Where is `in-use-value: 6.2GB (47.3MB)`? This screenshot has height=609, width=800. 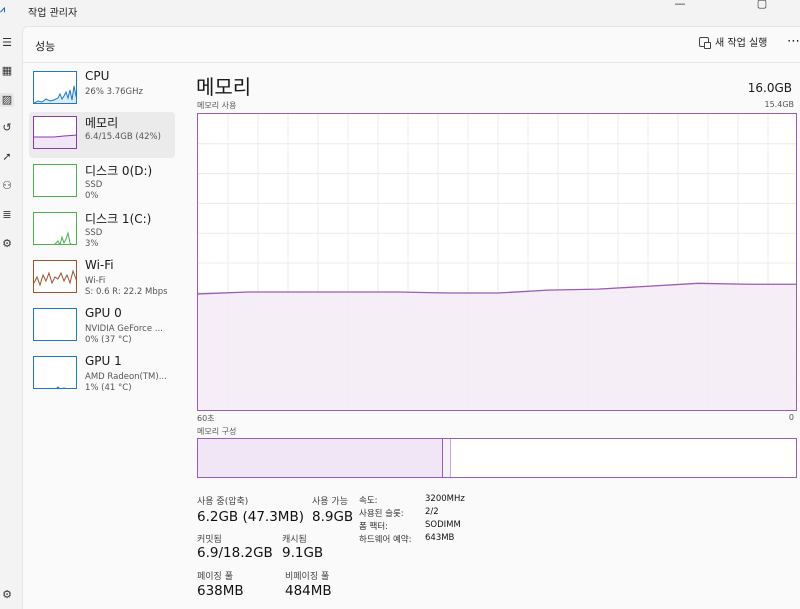 in-use-value: 6.2GB (47.3MB) is located at coordinates (250, 517).